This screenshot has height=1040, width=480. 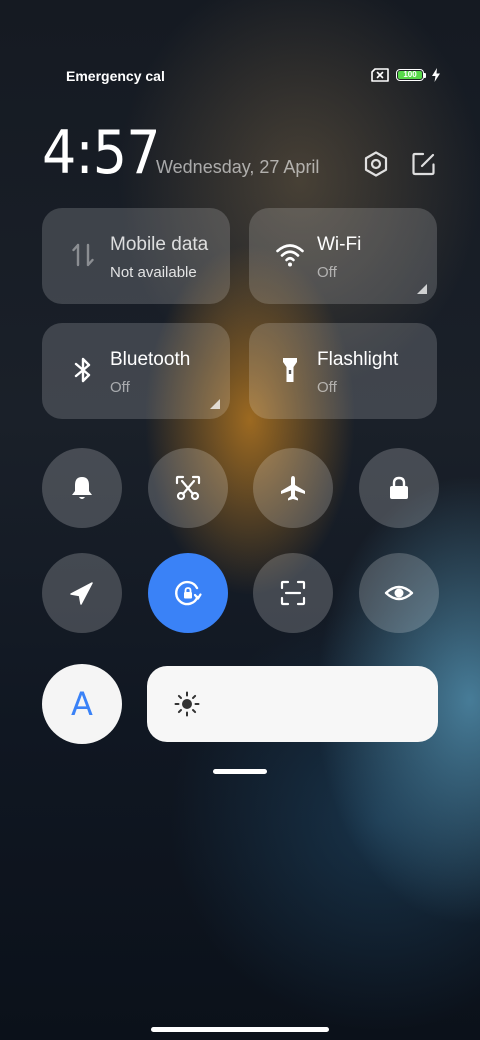 I want to click on battery-level: 100, so click(x=410, y=75).